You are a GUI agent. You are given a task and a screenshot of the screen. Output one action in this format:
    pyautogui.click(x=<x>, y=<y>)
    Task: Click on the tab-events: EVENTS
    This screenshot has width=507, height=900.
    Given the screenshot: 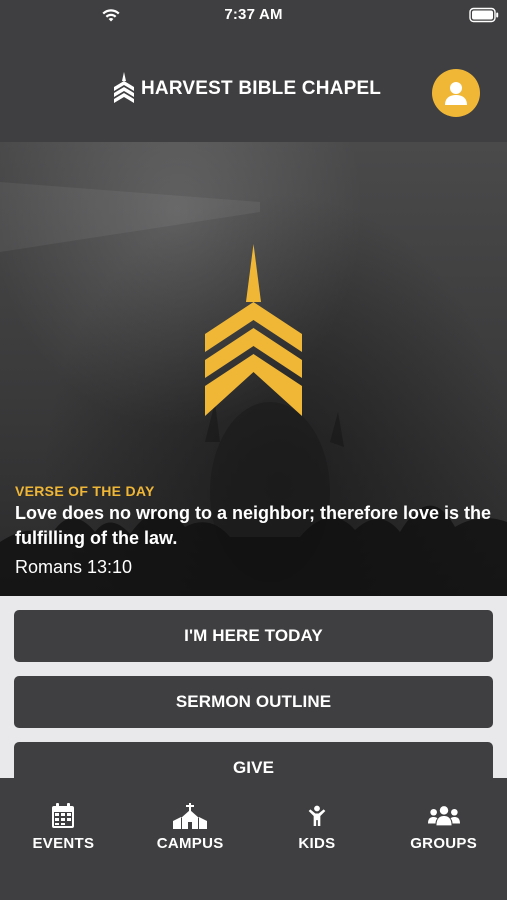 What is the action you would take?
    pyautogui.click(x=63, y=839)
    